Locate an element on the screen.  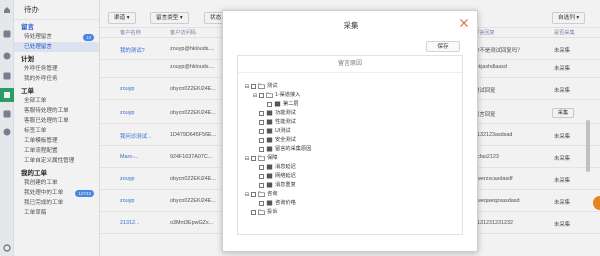
tree-node-label: 测试 is located at coordinates (272, 86).